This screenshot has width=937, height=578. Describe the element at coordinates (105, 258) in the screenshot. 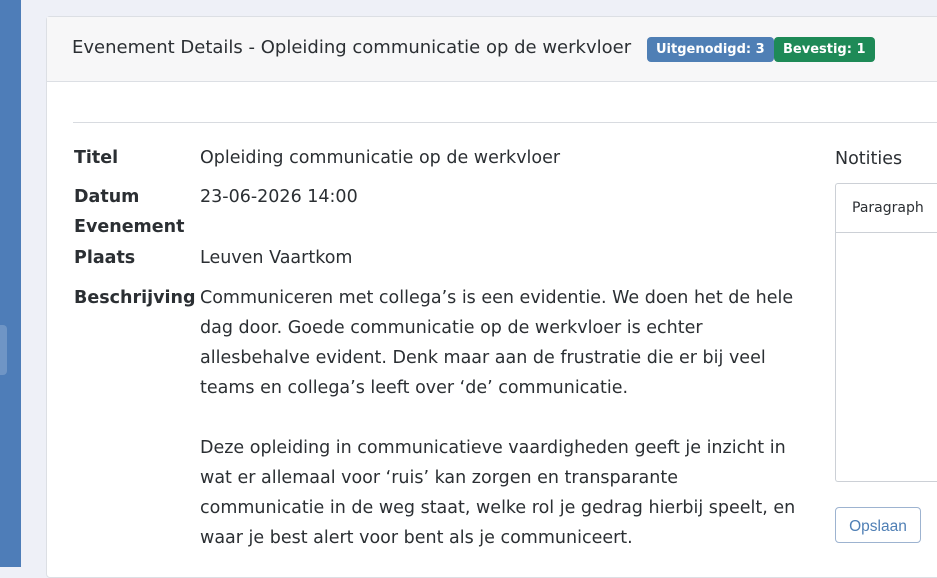

I see `place-label: Plaats` at that location.